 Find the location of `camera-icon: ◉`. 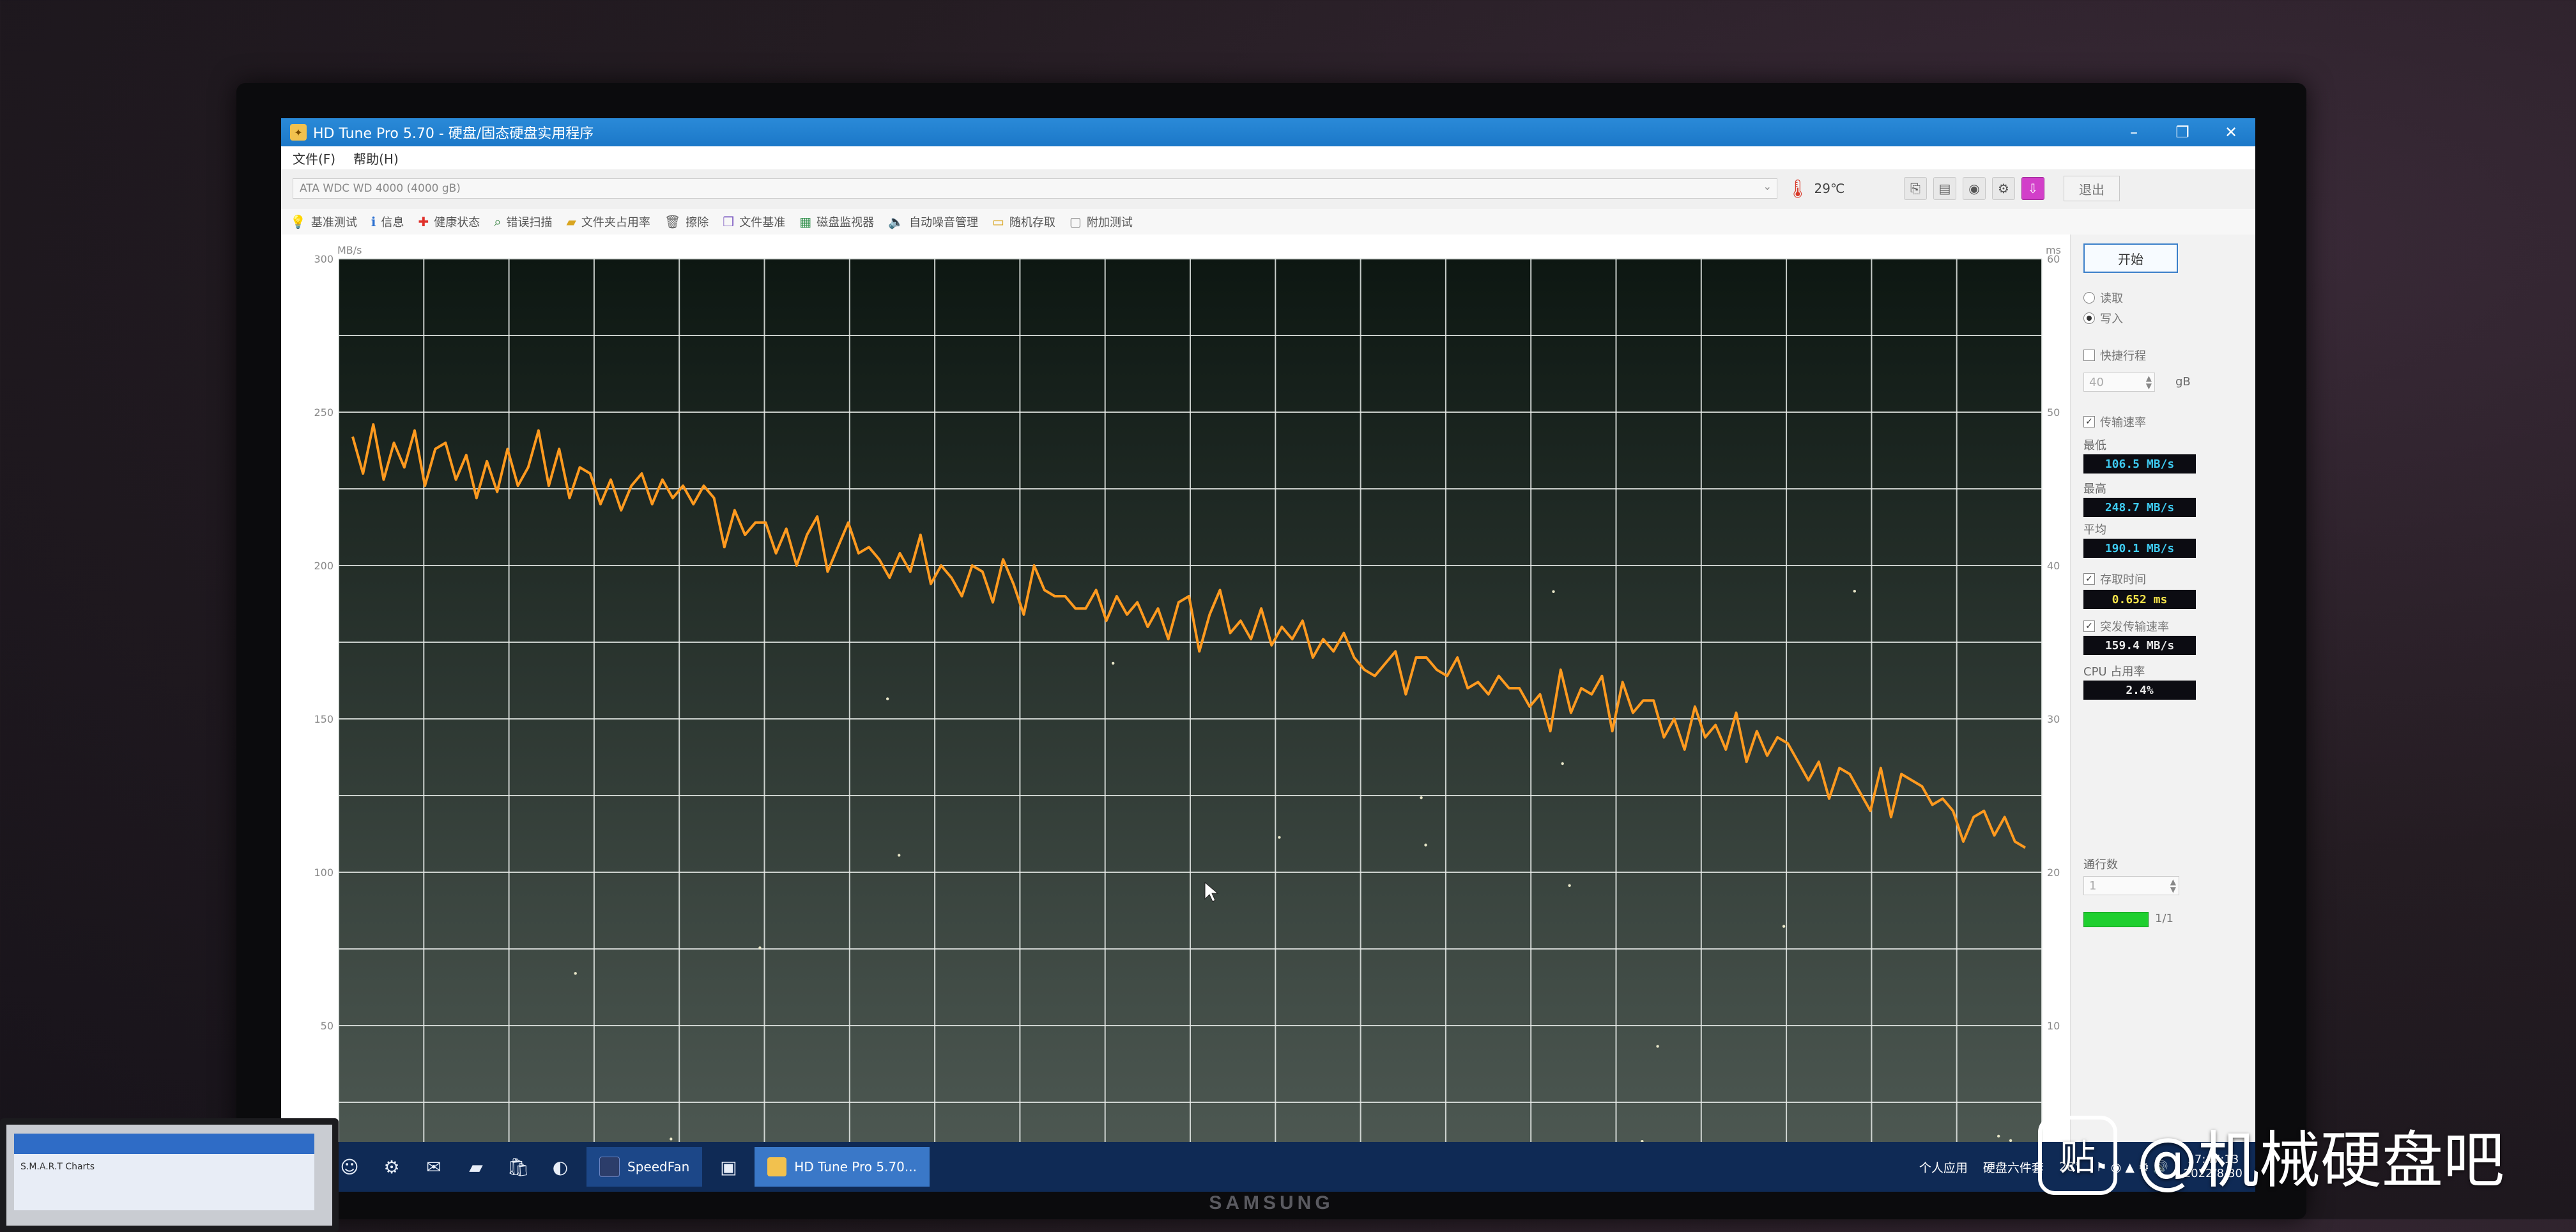

camera-icon: ◉ is located at coordinates (1974, 188).